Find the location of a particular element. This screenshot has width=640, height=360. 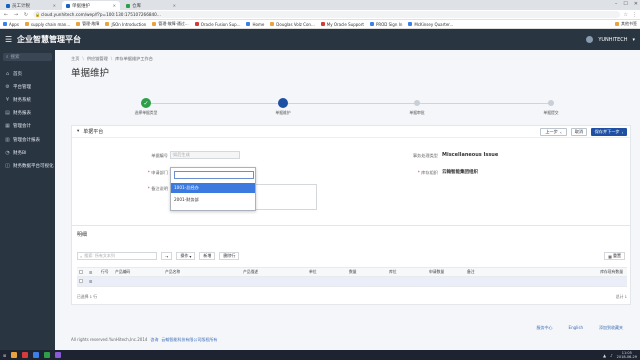

browser-tab: 员工计税 ✕ is located at coordinates (31, 5).